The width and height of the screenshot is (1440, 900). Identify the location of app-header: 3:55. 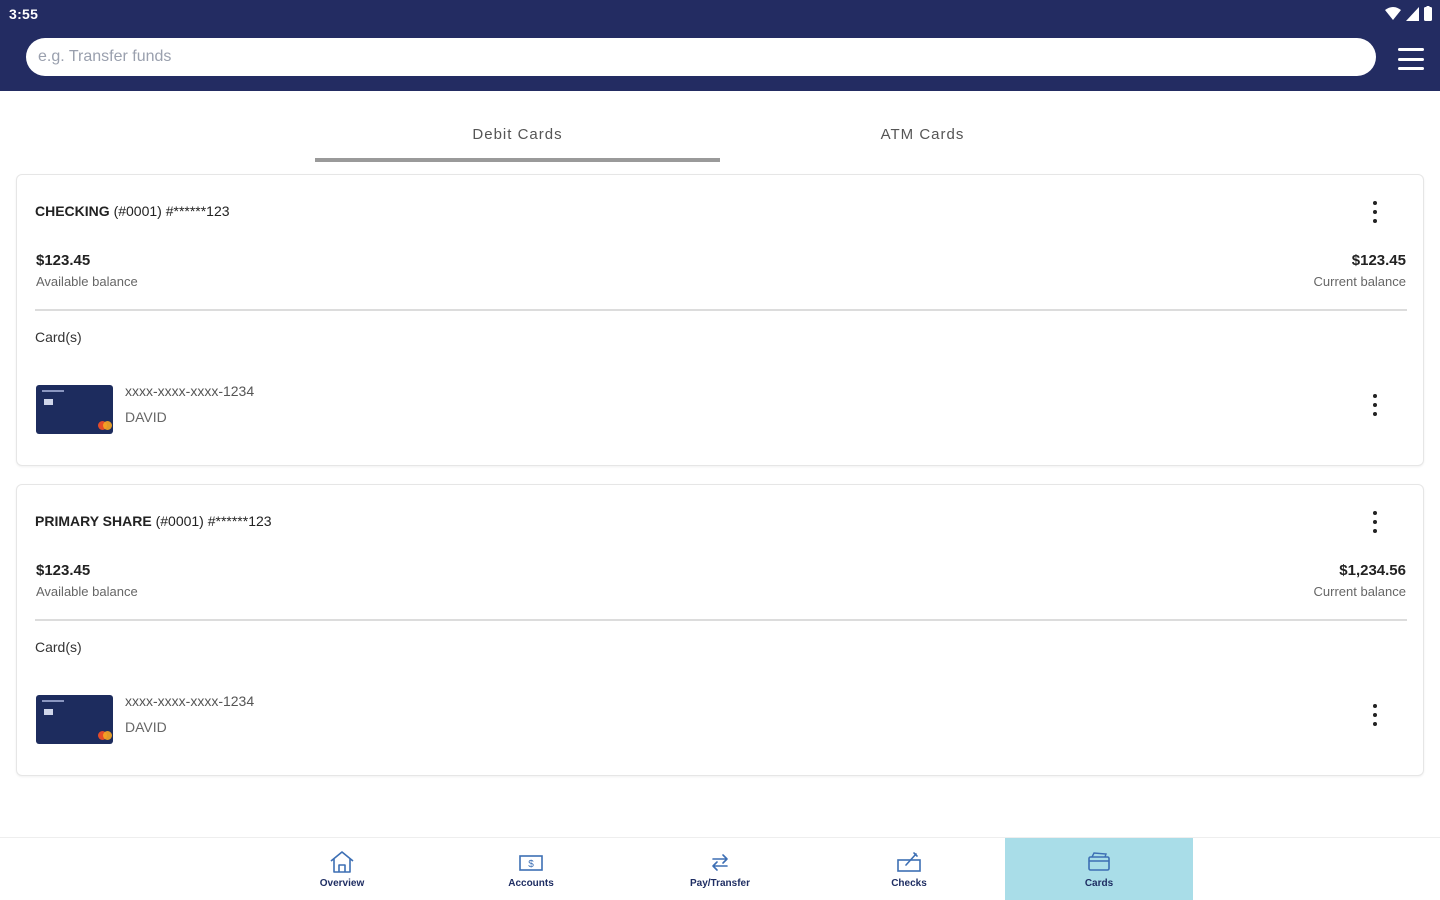
(720, 45).